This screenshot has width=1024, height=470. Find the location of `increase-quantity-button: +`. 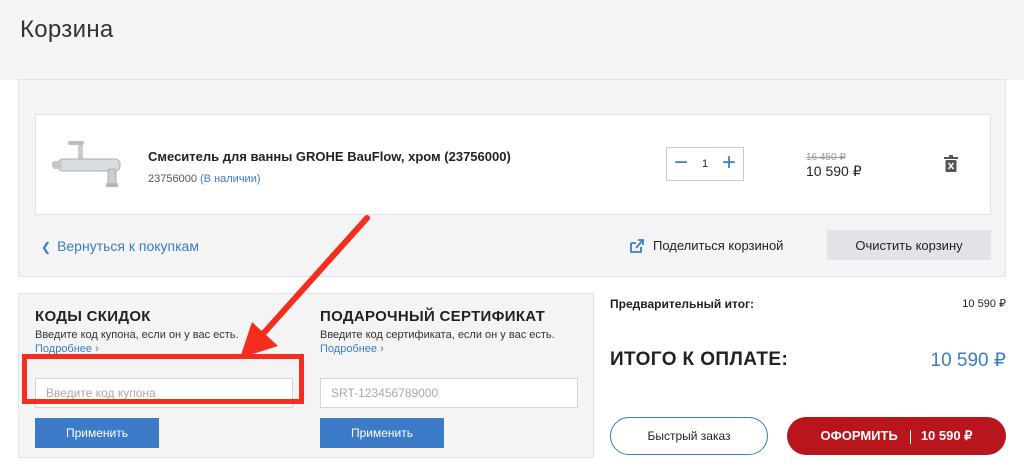

increase-quantity-button: + is located at coordinates (729, 164).